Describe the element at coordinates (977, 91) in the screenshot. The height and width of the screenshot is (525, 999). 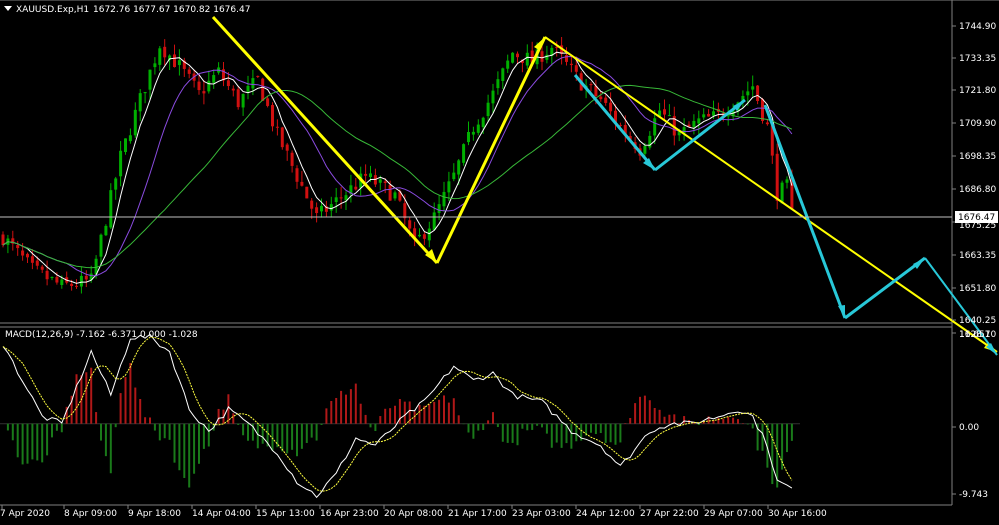
I see `svg-text: 1721.80` at that location.